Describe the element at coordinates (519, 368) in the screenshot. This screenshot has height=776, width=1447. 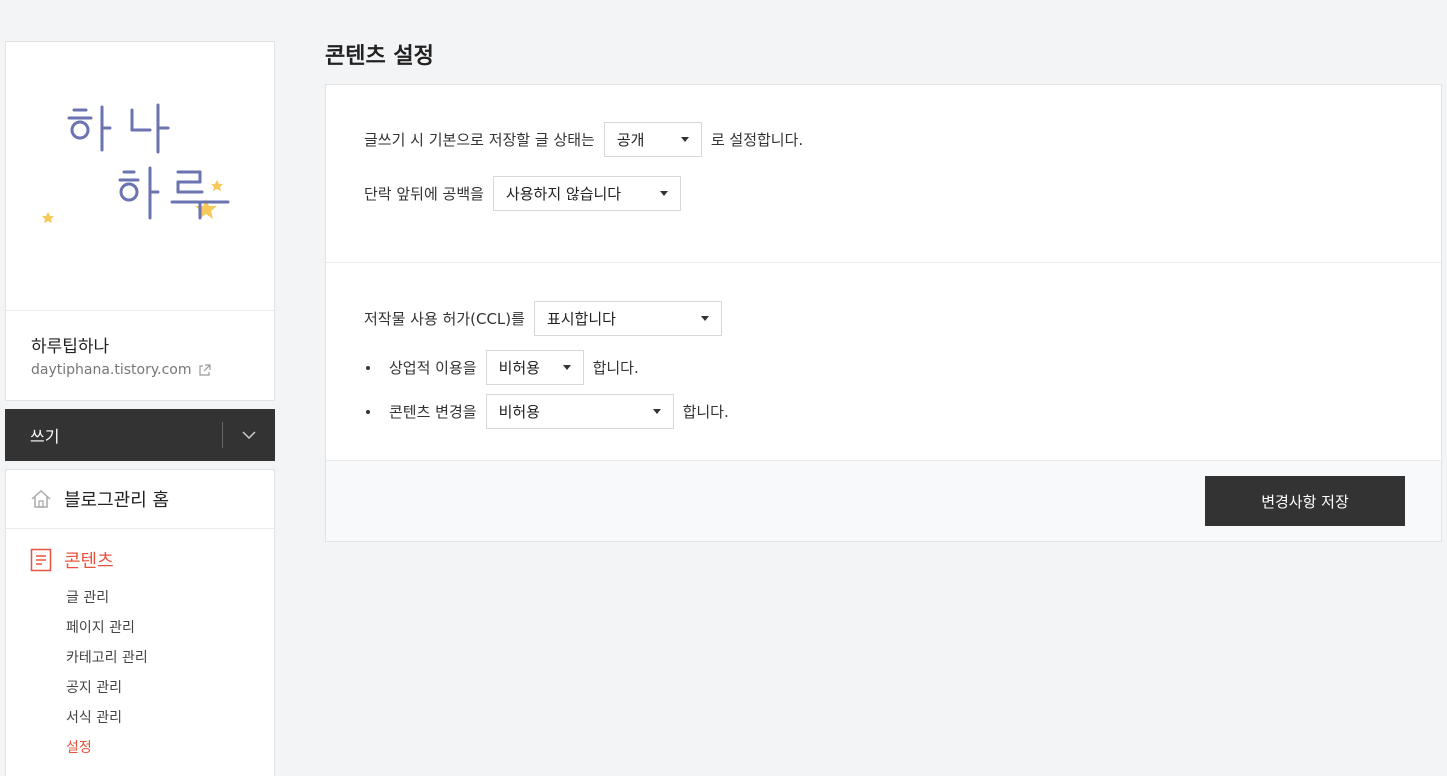
I see `commercial-use-value: 비허용` at that location.